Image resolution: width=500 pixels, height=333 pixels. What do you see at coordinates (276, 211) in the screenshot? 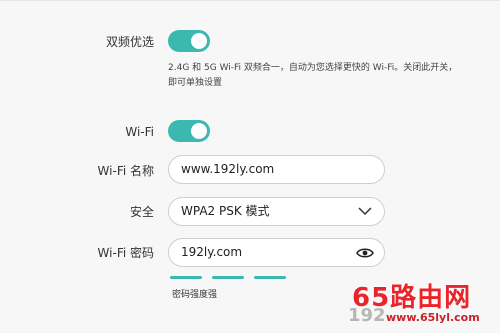
I see `security-select: WPA2 PSK 模式` at bounding box center [276, 211].